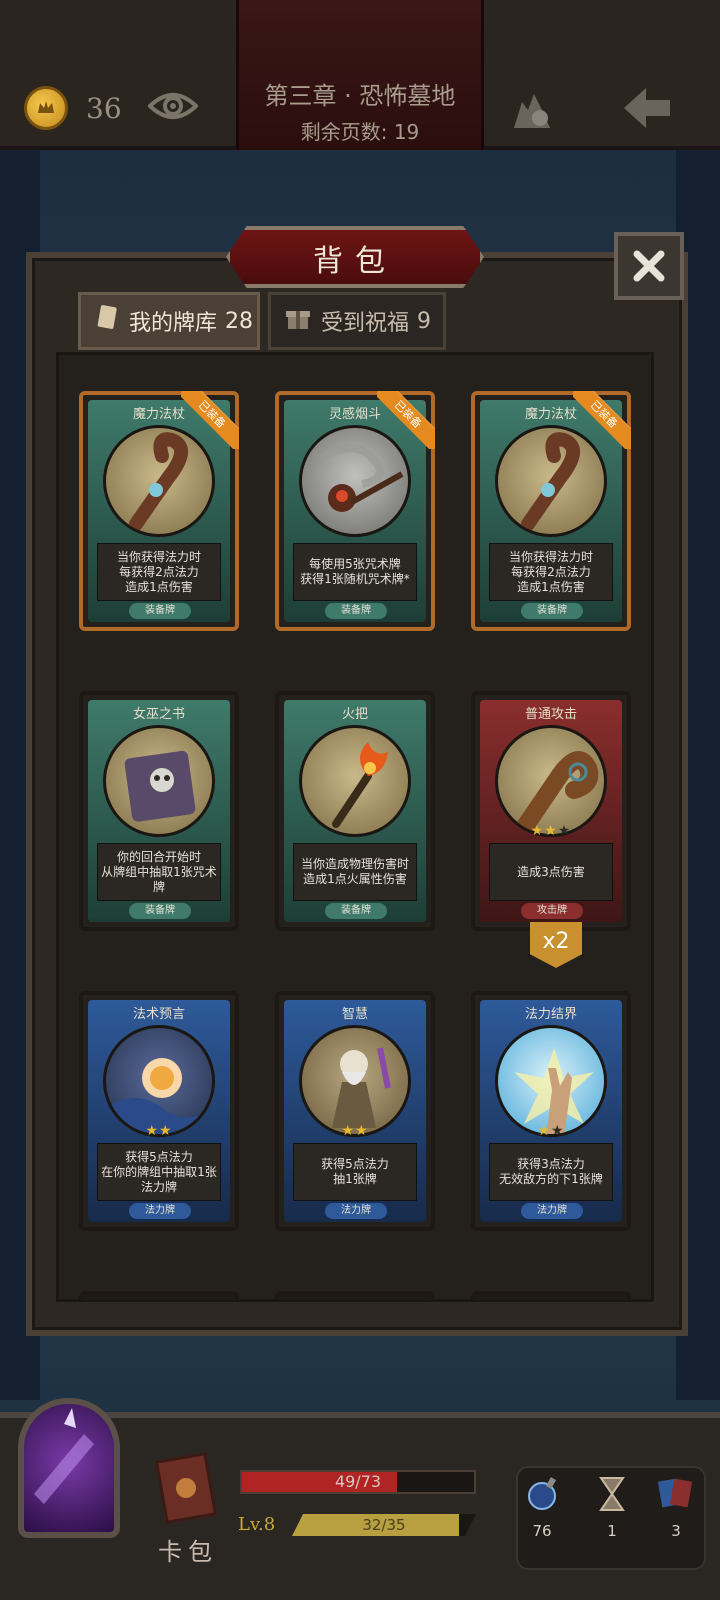 The height and width of the screenshot is (1600, 720). Describe the element at coordinates (355, 872) in the screenshot. I see `card-description: 当你造成物理伤害时 造成1点火属性伤害` at that location.